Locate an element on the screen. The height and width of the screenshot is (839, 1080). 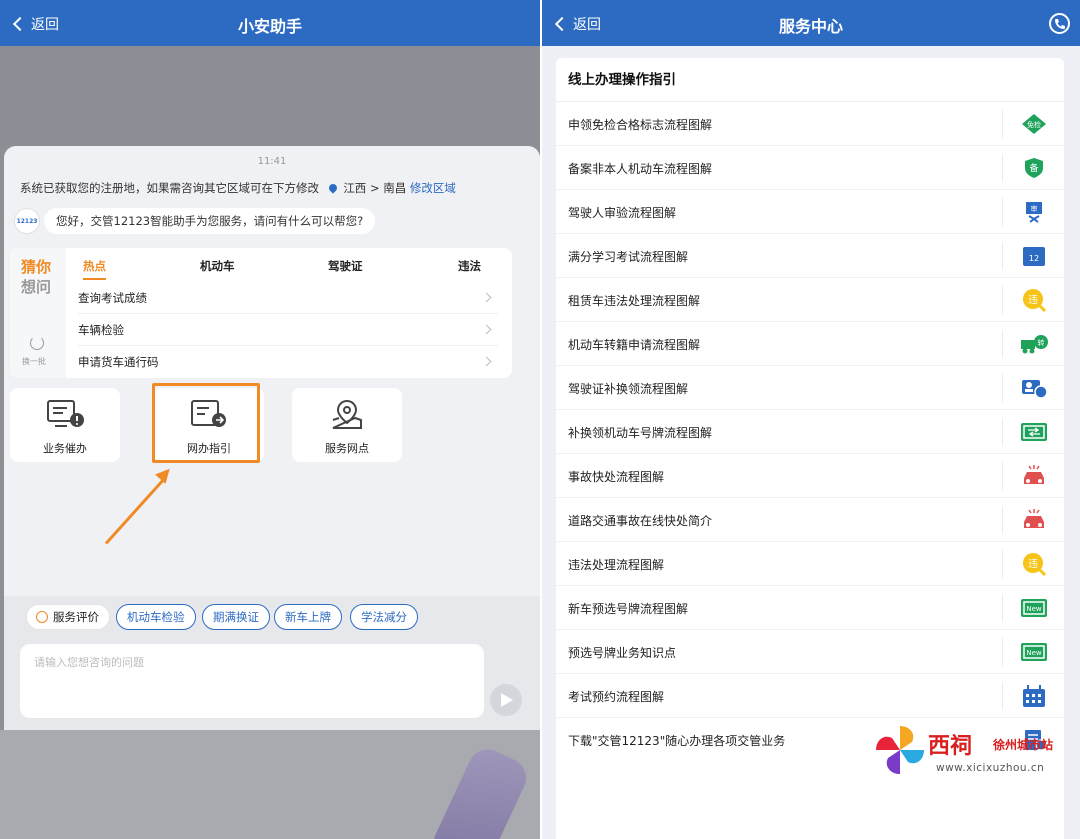
tab-violation: 违法 is located at coordinates (469, 266).